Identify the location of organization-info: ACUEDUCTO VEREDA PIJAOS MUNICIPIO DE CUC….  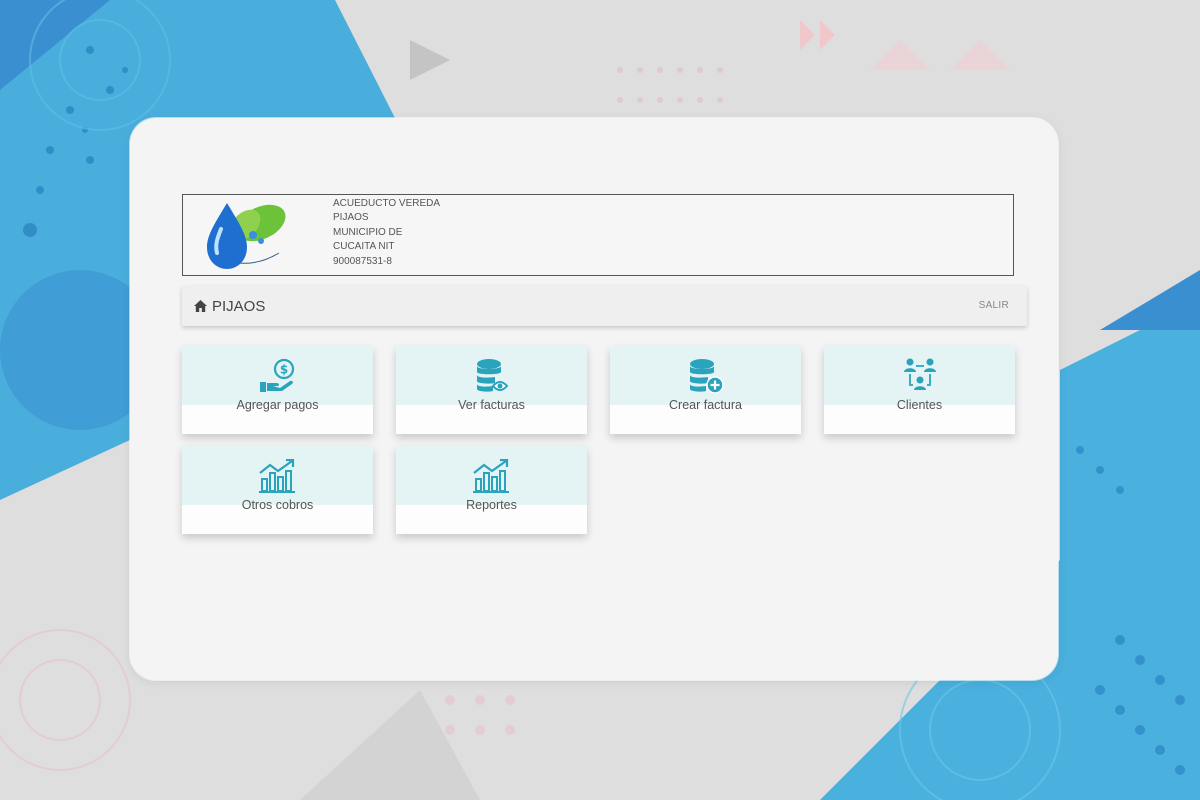
(386, 233).